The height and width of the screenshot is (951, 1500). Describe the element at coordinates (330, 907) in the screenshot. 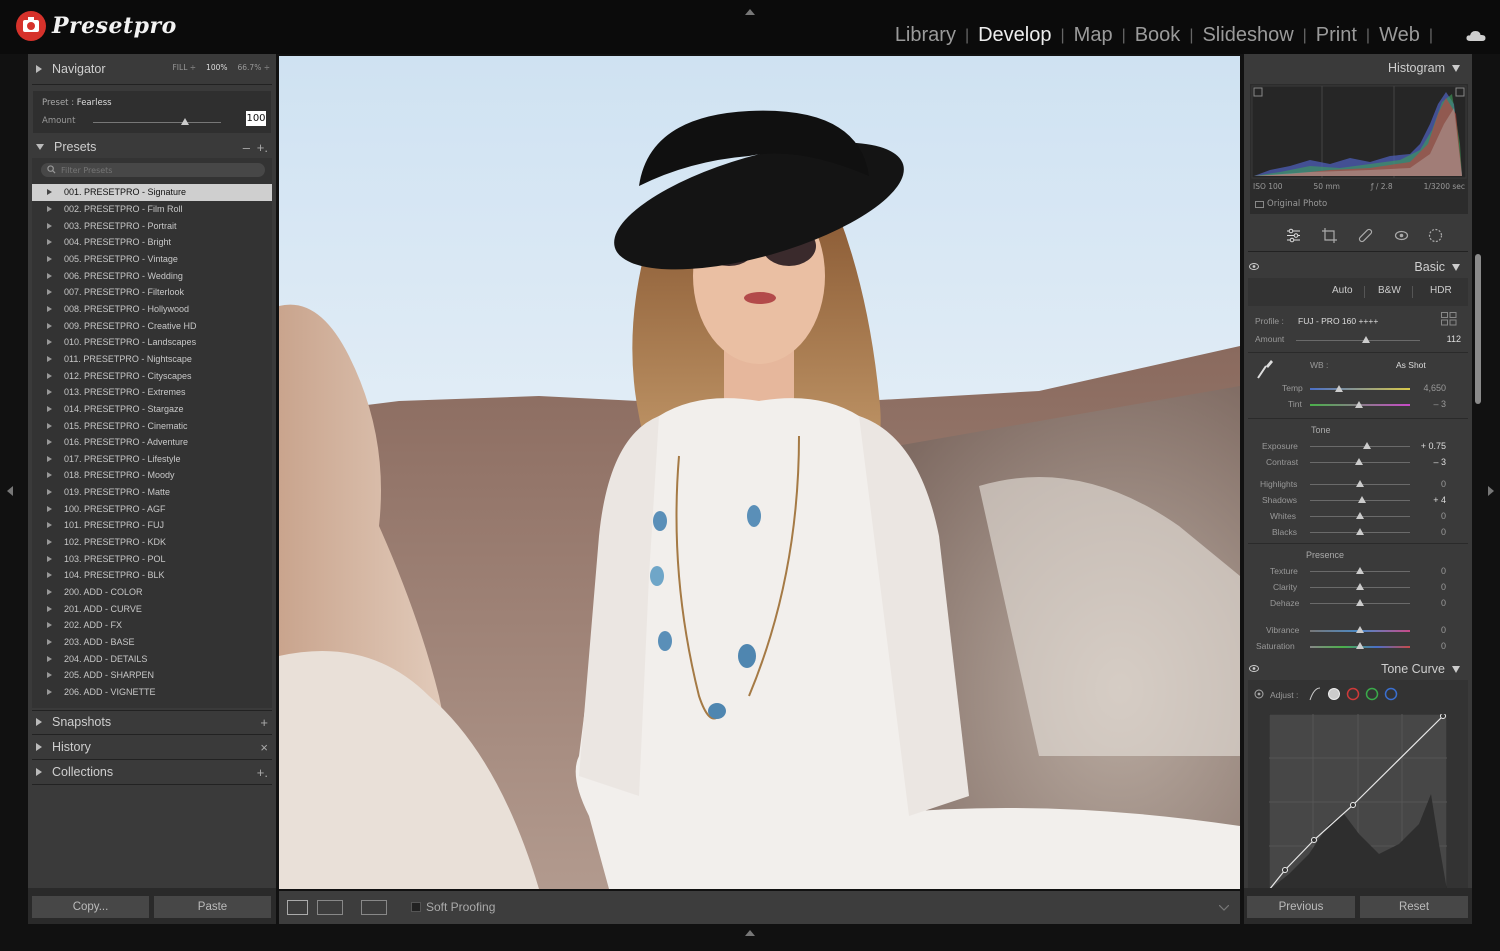

I see `before-after-icon` at that location.